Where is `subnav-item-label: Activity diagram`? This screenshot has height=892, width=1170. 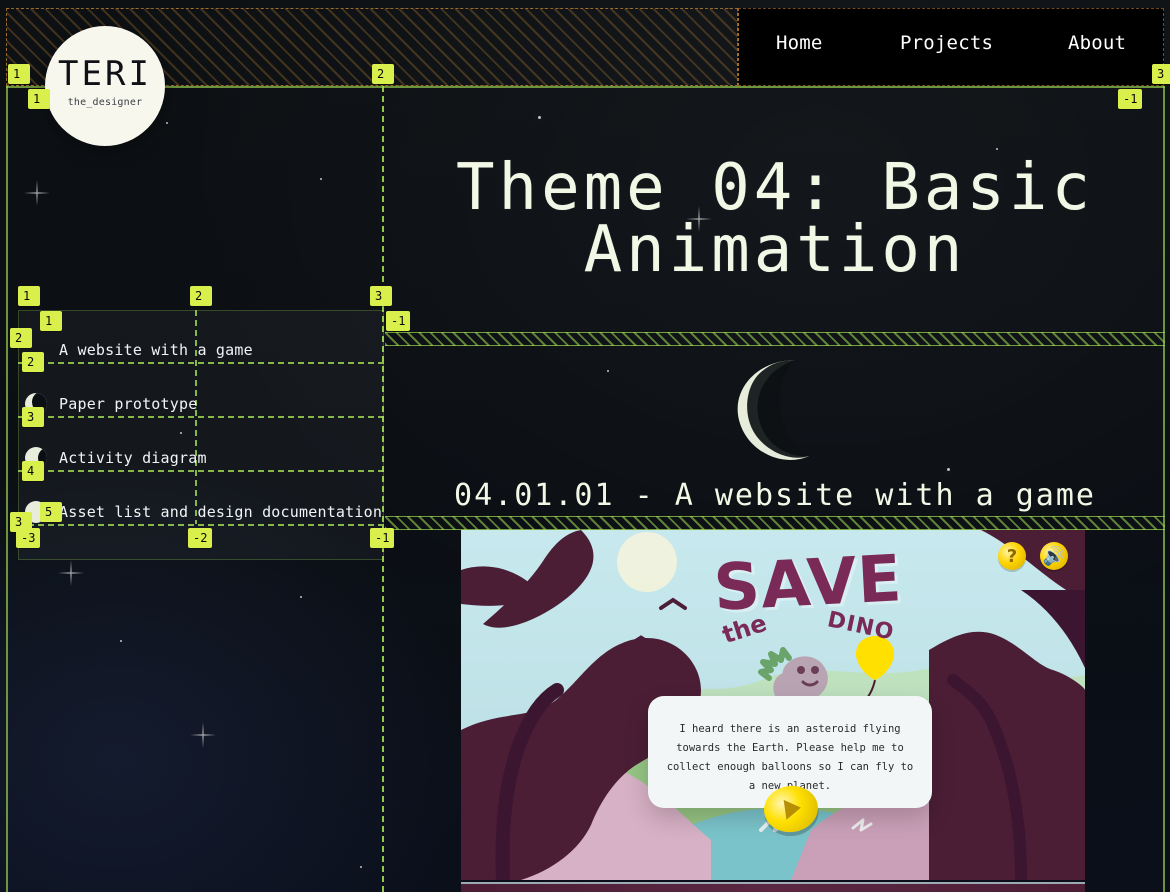
subnav-item-label: Activity diagram is located at coordinates (133, 458).